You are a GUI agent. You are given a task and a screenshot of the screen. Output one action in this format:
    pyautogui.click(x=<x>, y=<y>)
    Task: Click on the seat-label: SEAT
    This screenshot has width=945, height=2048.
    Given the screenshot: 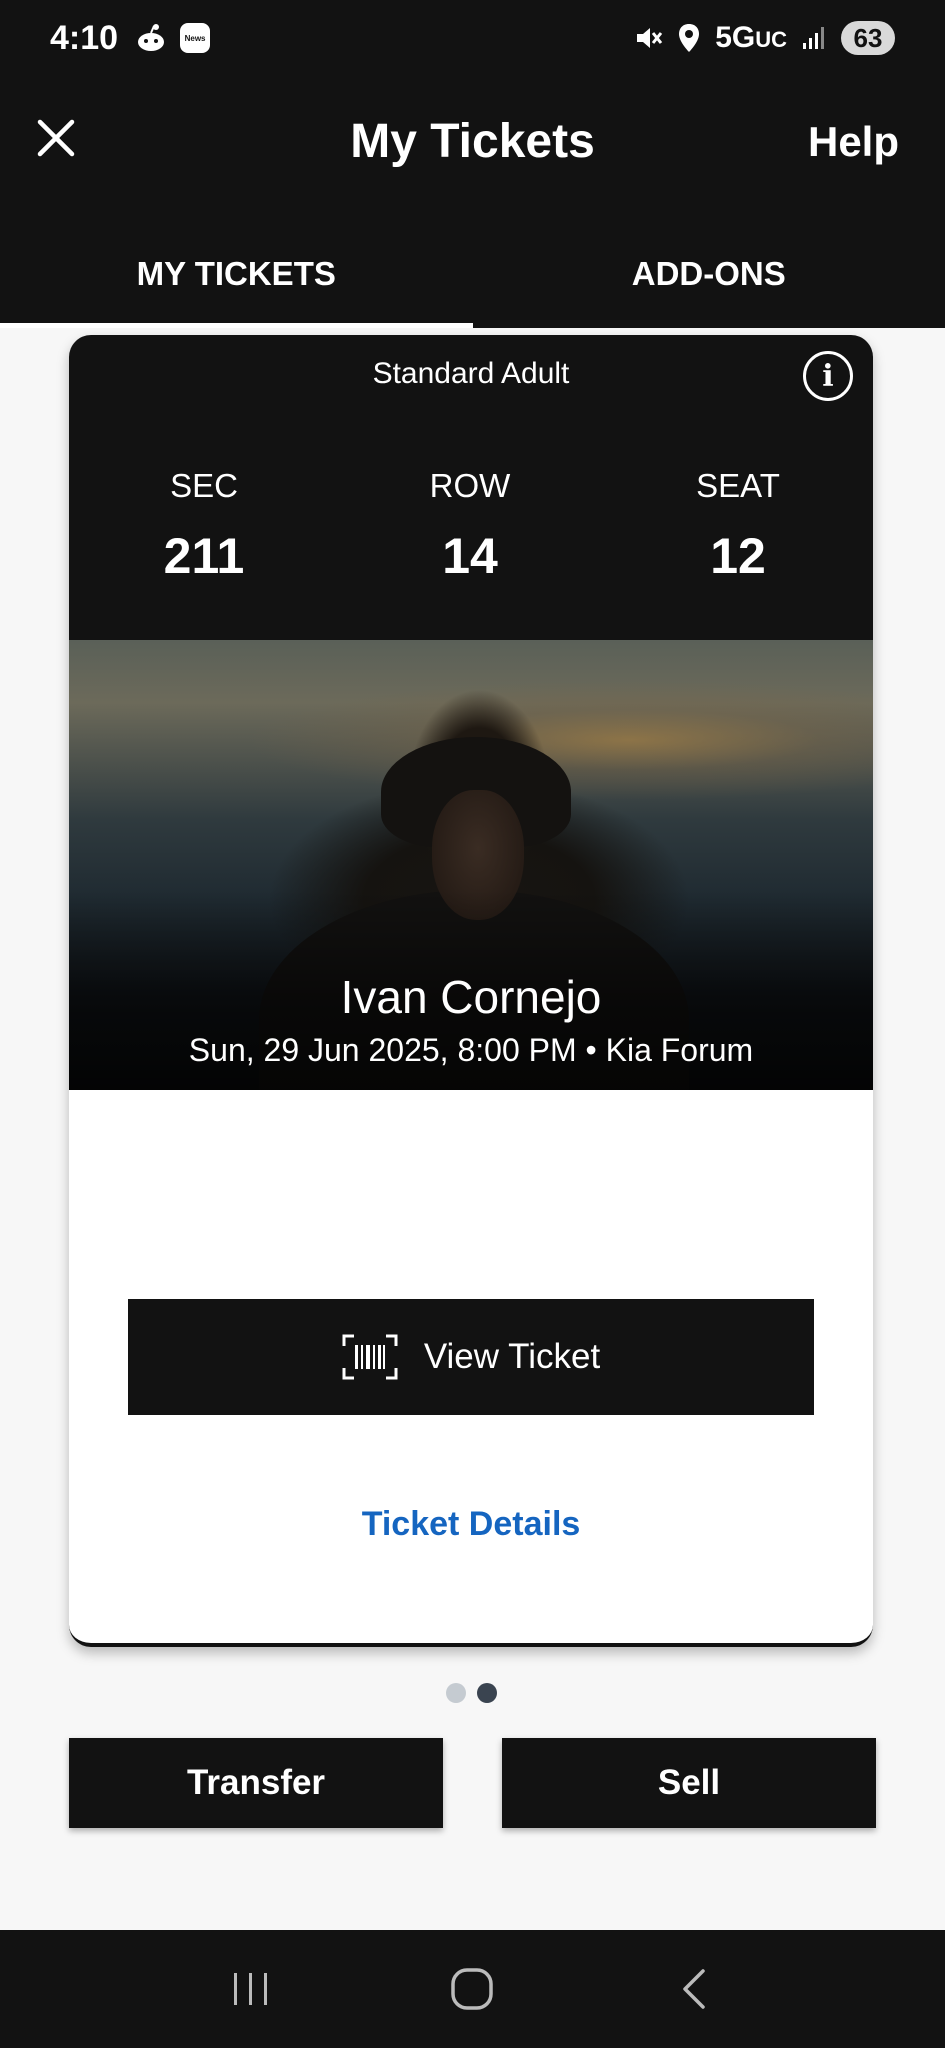 What is the action you would take?
    pyautogui.click(x=738, y=485)
    